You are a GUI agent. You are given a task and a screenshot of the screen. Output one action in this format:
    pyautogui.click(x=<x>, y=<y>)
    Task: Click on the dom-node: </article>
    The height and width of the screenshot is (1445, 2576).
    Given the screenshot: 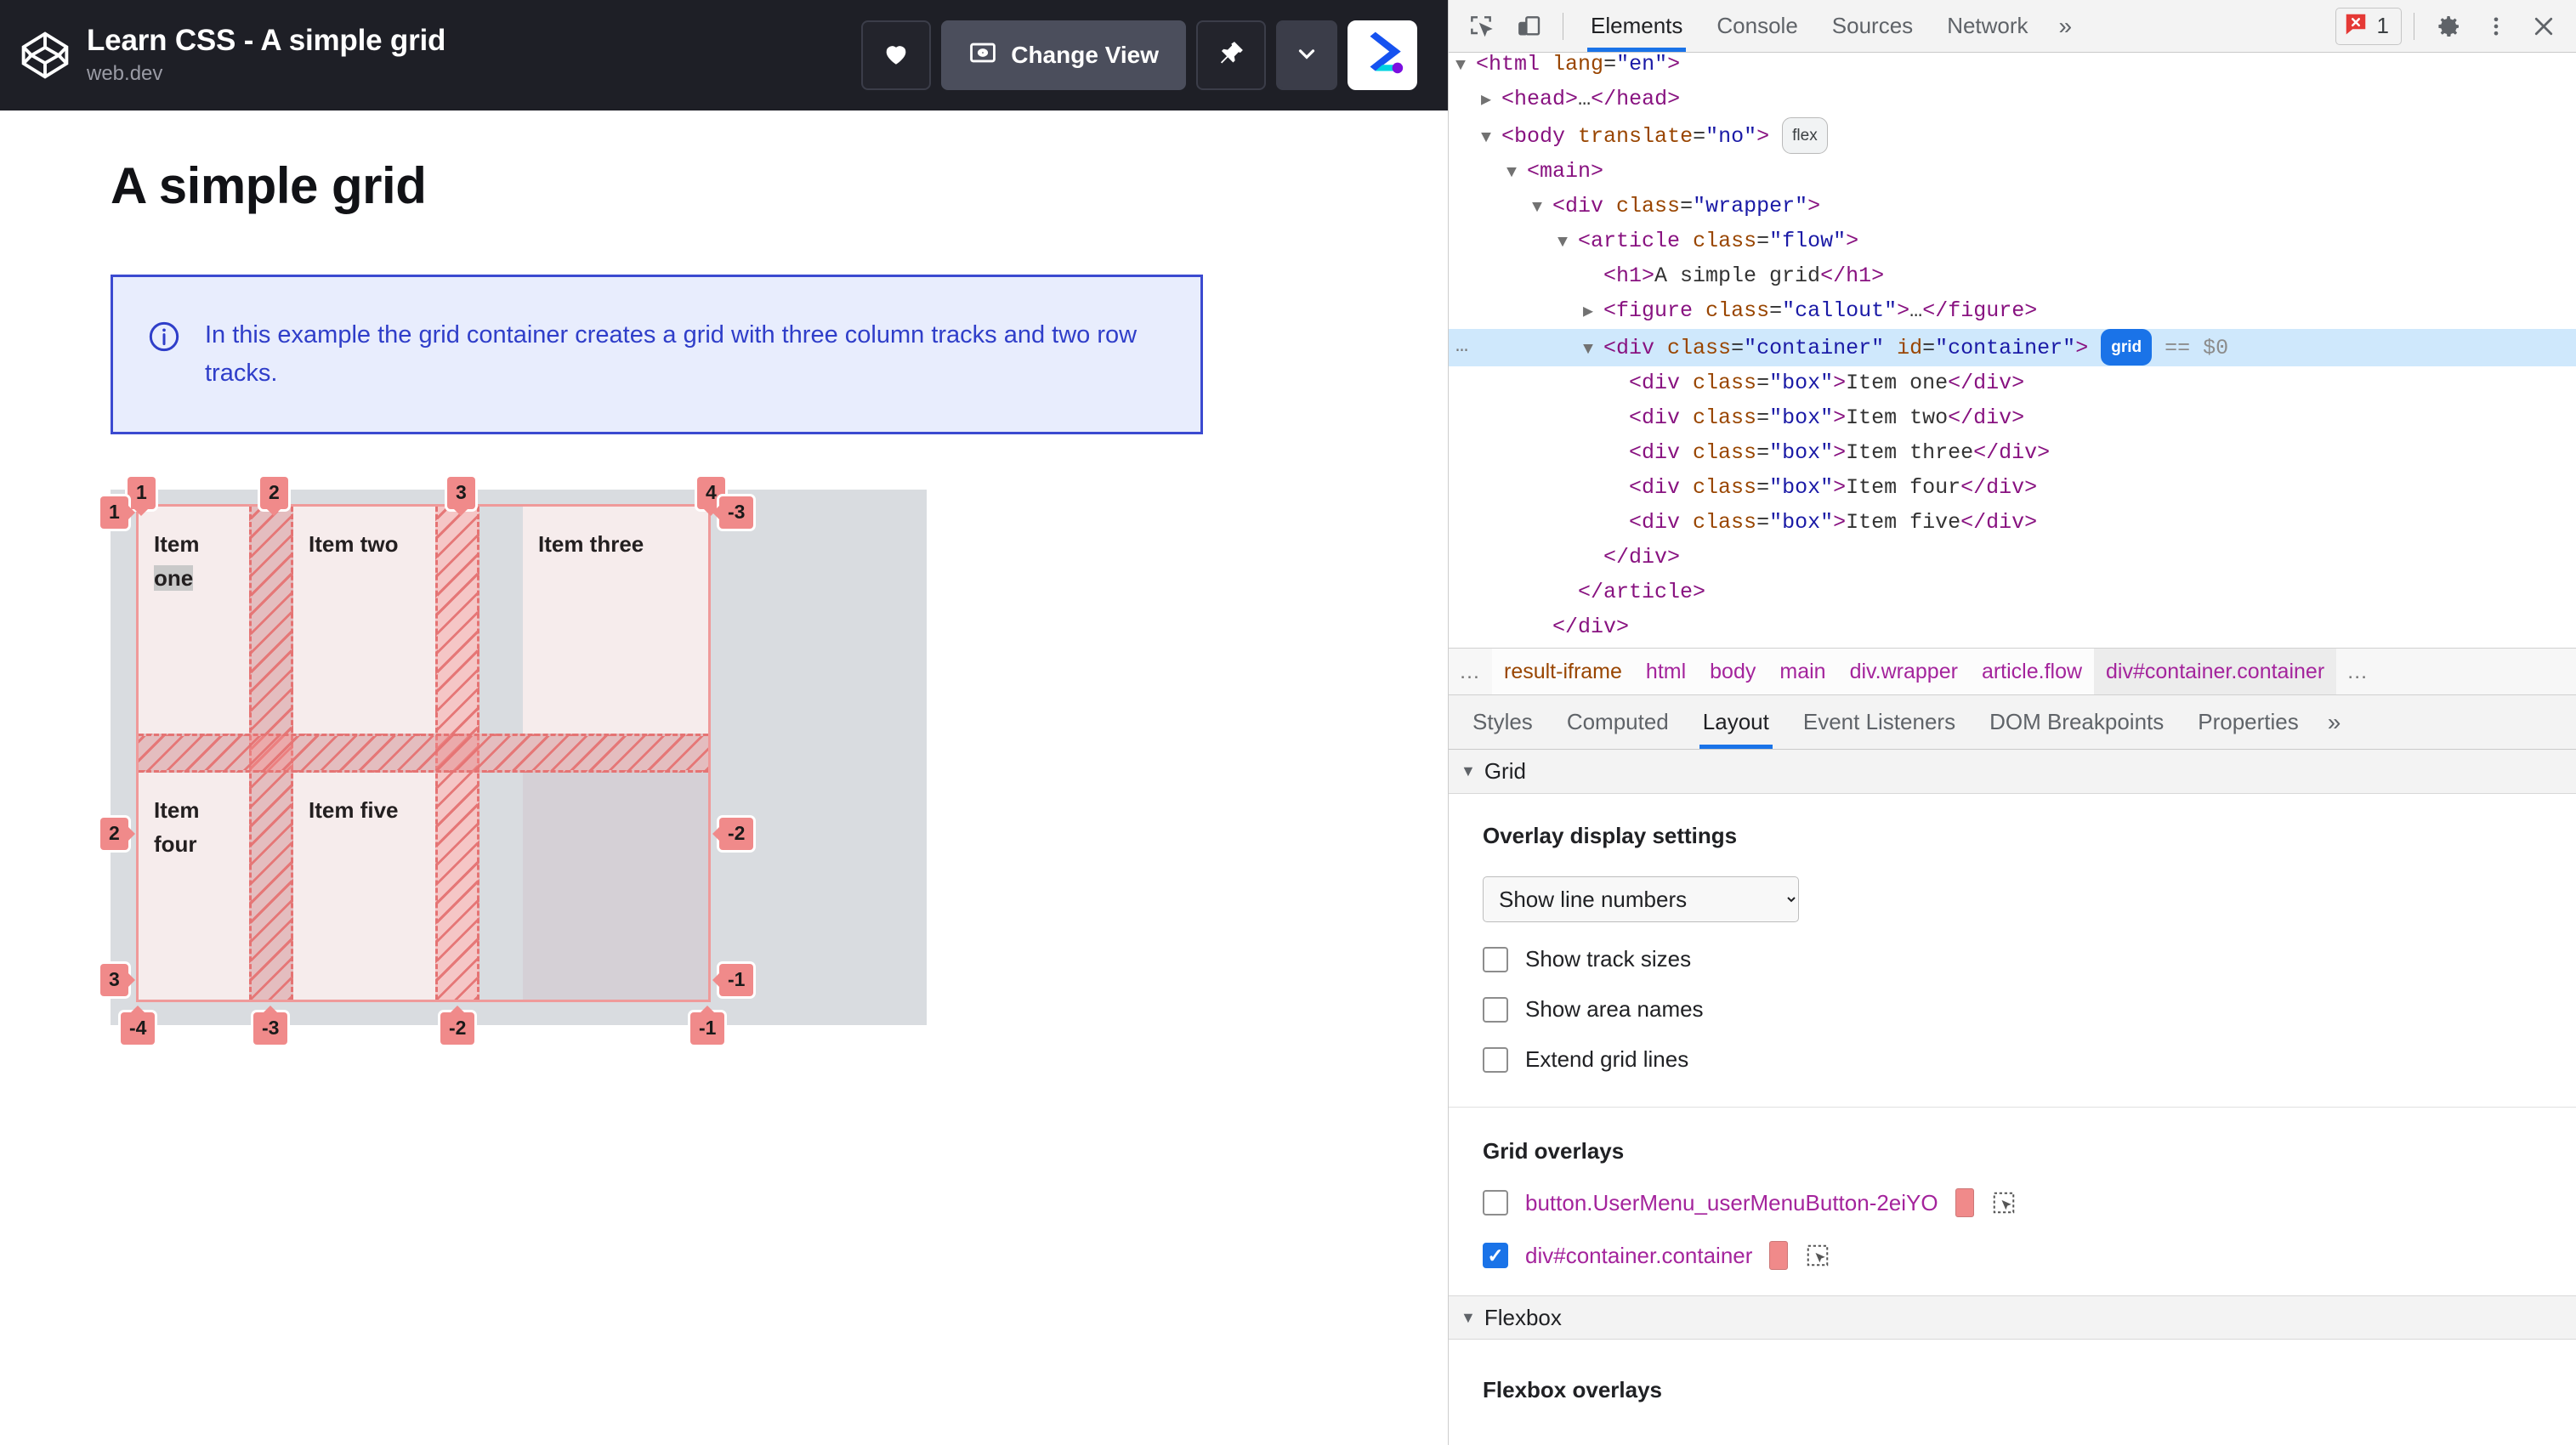 What is the action you would take?
    pyautogui.click(x=2013, y=592)
    